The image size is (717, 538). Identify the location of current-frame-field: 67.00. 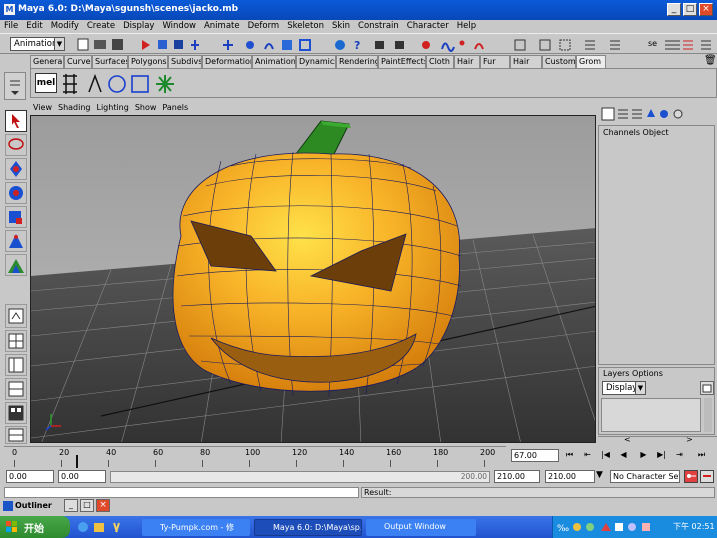
(535, 455).